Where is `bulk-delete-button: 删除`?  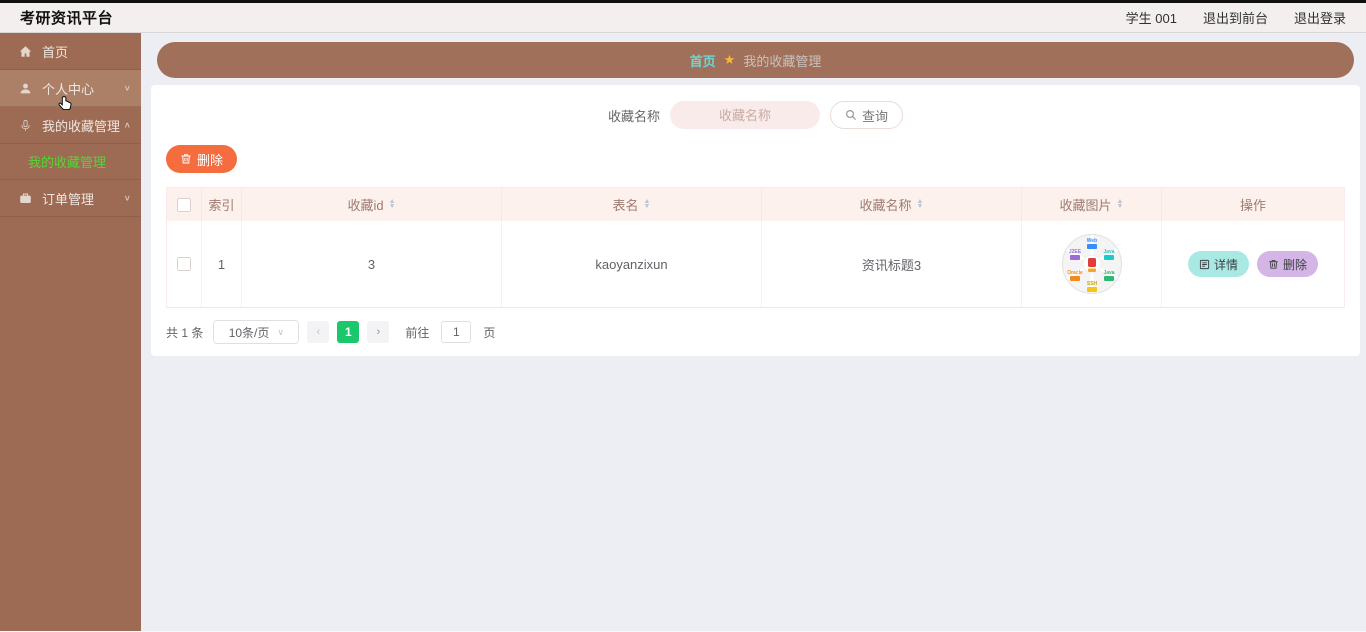
bulk-delete-button: 删除 is located at coordinates (202, 159).